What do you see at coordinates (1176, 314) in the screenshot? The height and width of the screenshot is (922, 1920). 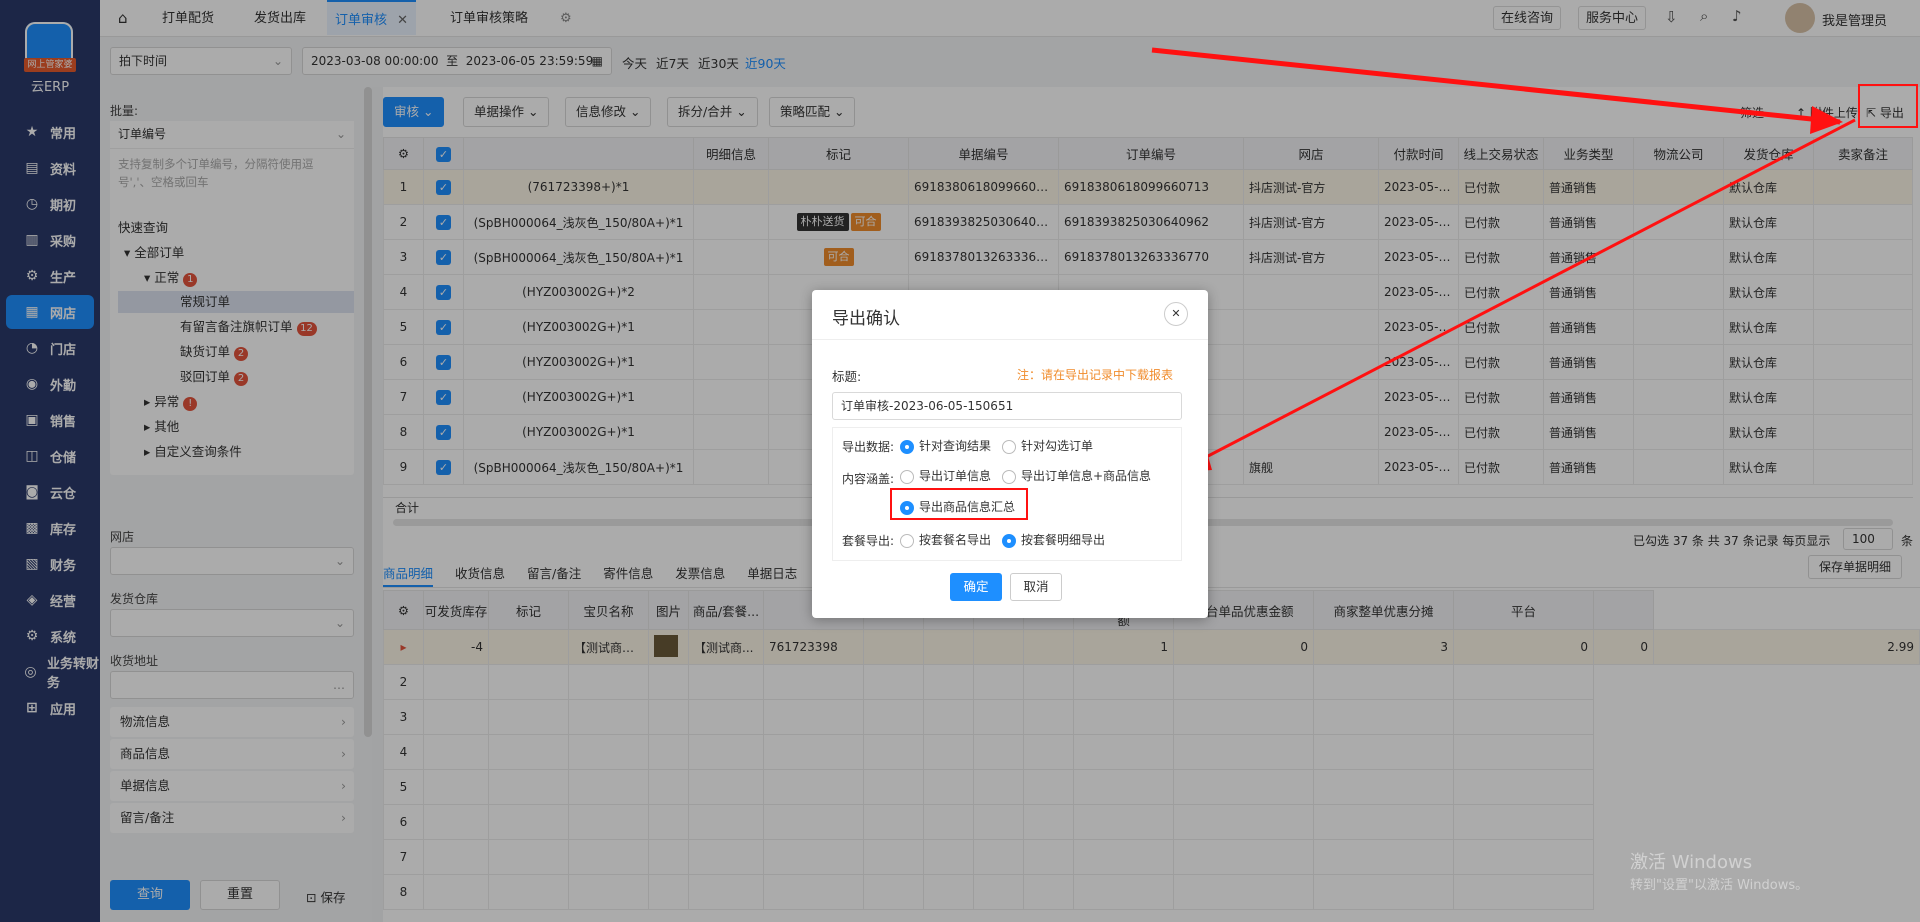 I see `close-icon: ✕` at bounding box center [1176, 314].